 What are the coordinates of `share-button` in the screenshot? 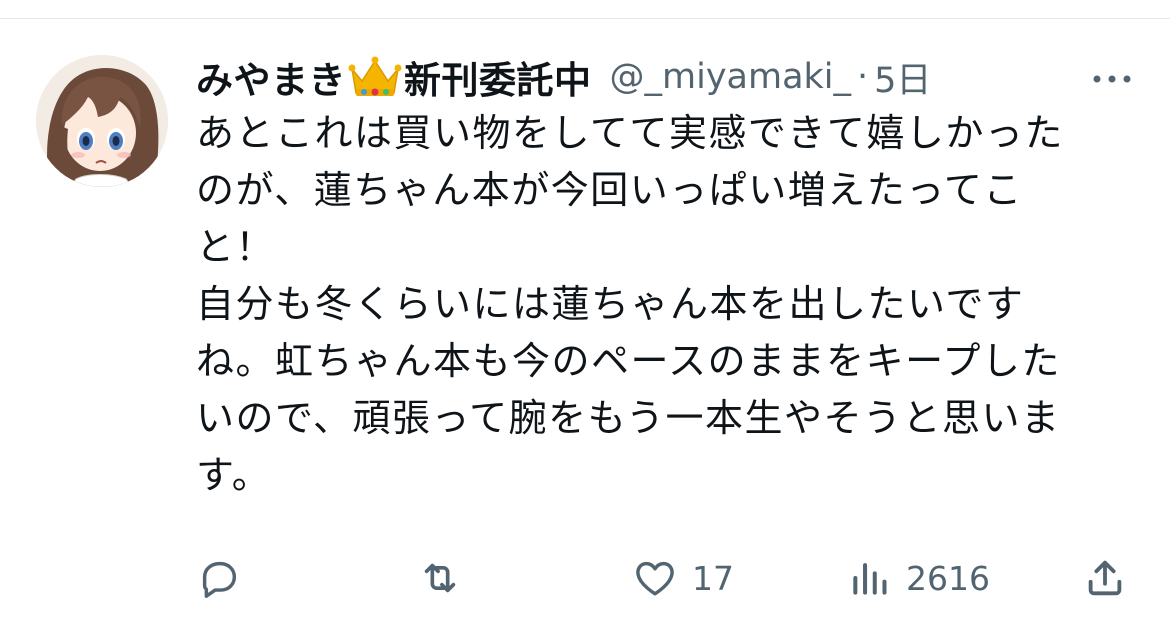 It's located at (1105, 578).